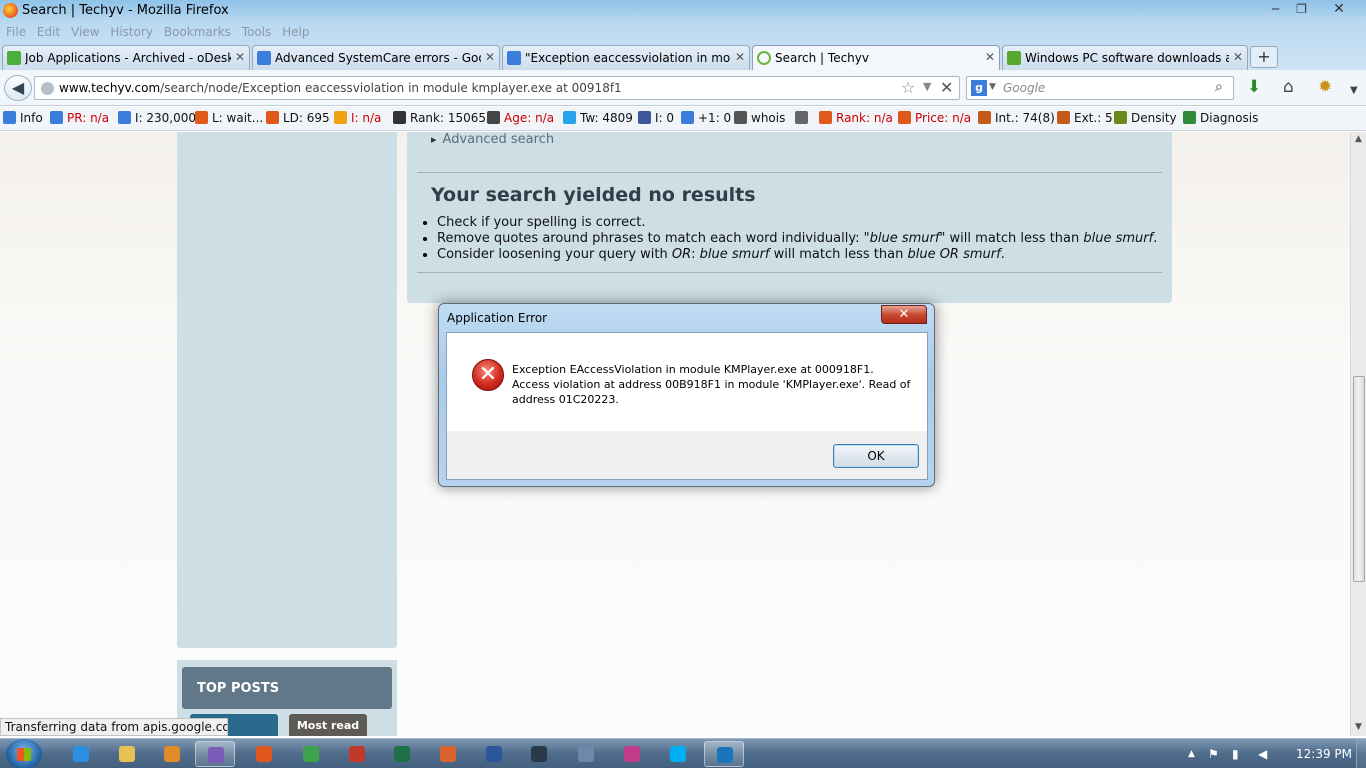 The height and width of the screenshot is (768, 1366). I want to click on tab-advanced-systemcare: Advanced SystemCare errors - Googl... ✕, so click(376, 57).